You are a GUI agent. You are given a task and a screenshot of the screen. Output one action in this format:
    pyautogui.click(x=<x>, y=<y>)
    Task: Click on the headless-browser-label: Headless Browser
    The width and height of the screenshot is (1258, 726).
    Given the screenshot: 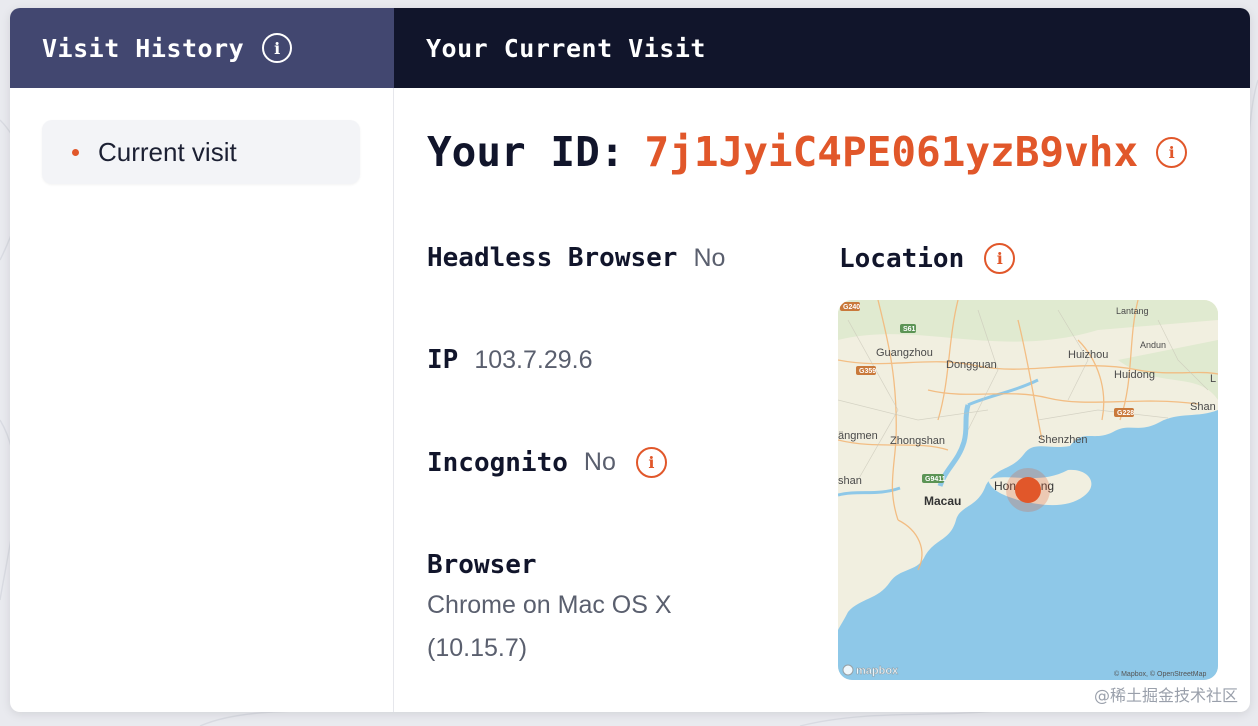 What is the action you would take?
    pyautogui.click(x=552, y=258)
    